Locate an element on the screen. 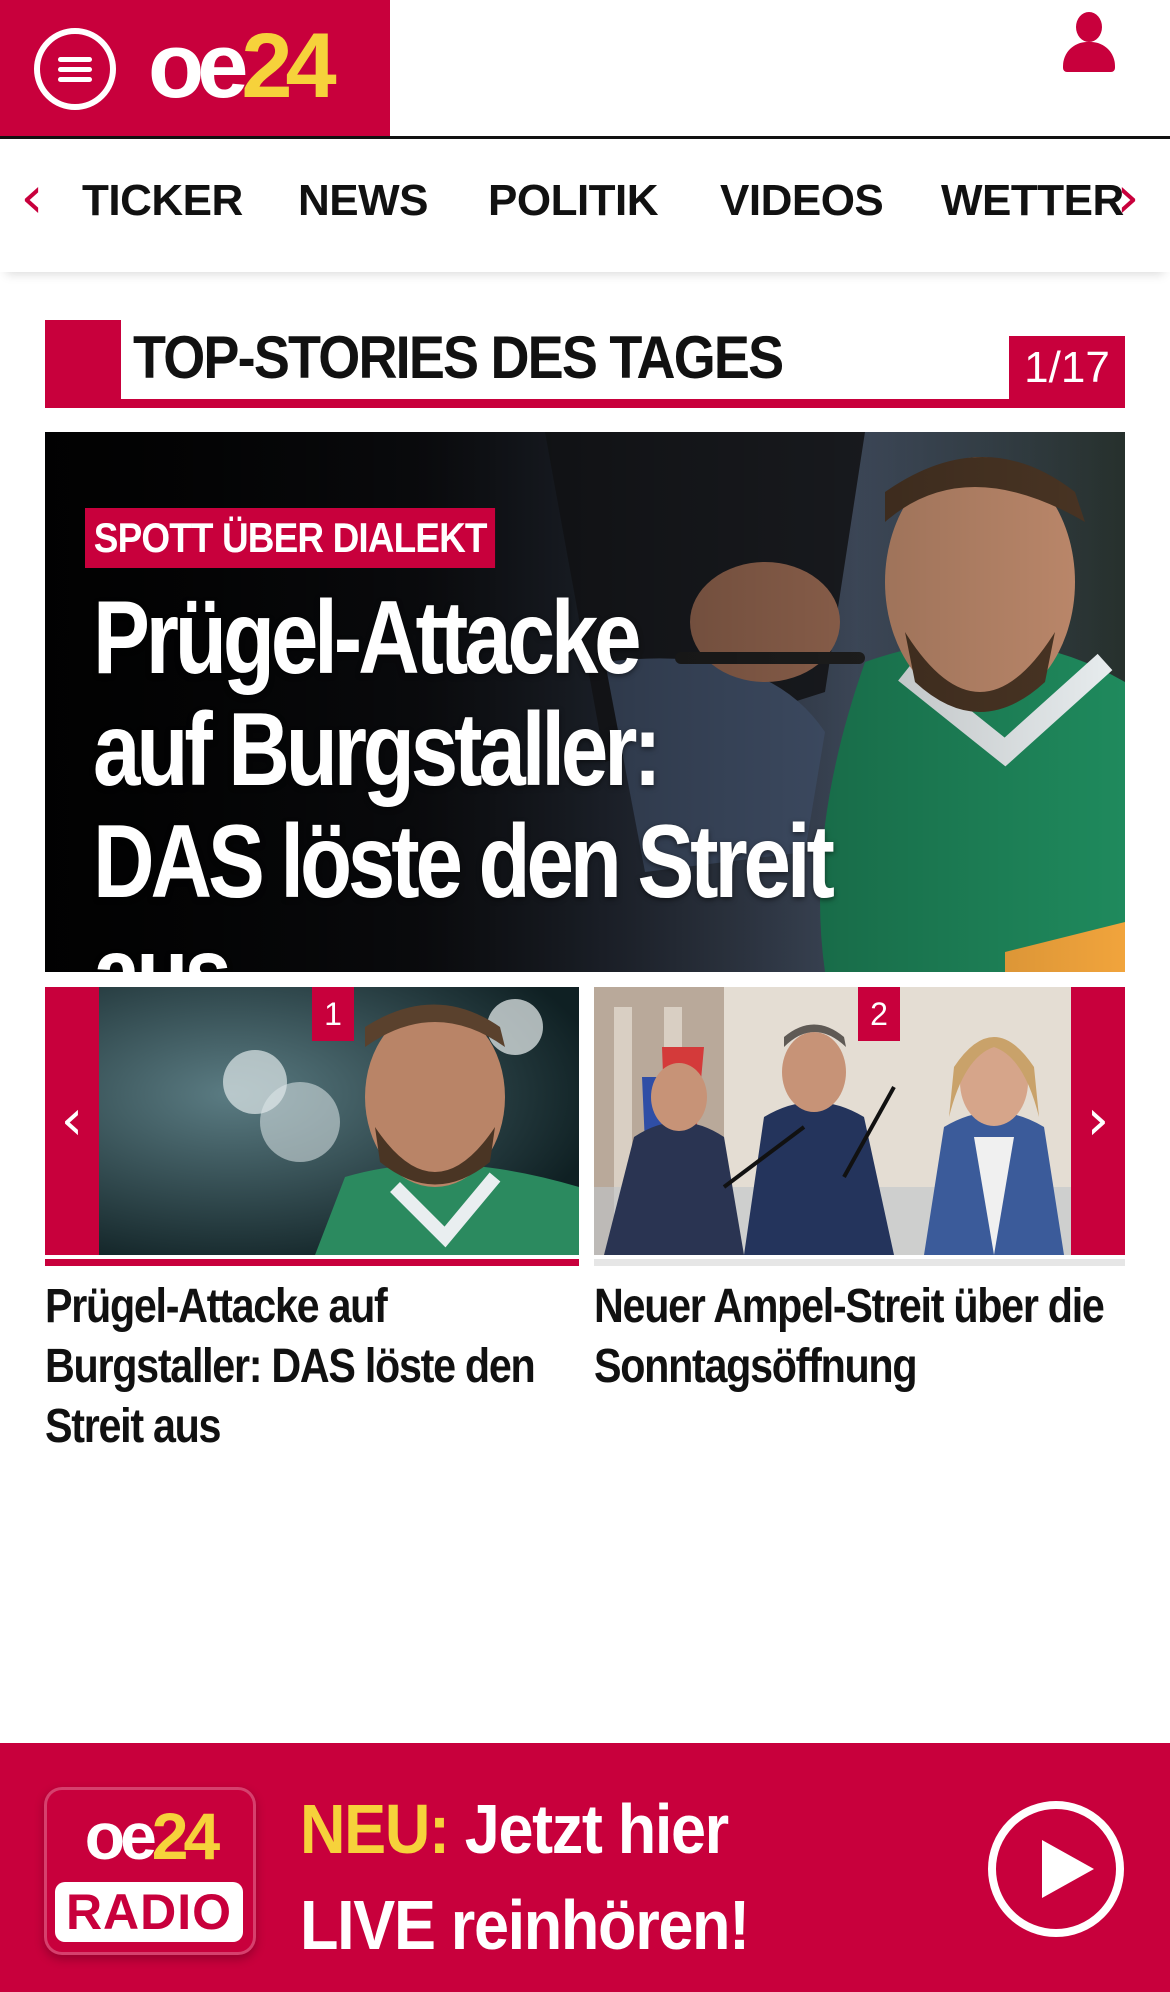 The width and height of the screenshot is (1170, 1992). carousel-prev-chevron-left-icon: ‹ is located at coordinates (72, 1121).